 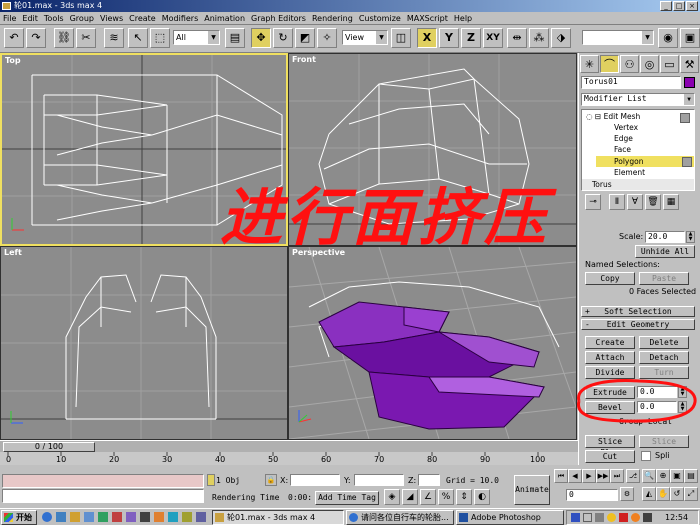 I want to click on zoom-all-icon: ⊕, so click(x=663, y=476).